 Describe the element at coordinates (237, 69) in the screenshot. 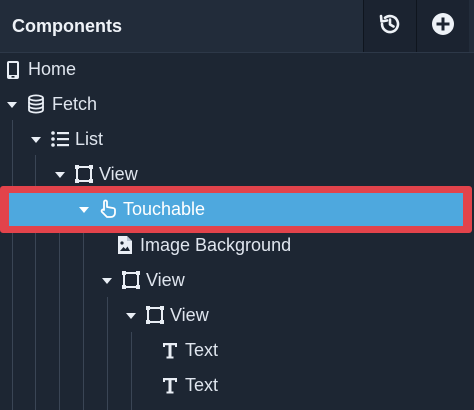

I see `tree-item-home: Home` at that location.